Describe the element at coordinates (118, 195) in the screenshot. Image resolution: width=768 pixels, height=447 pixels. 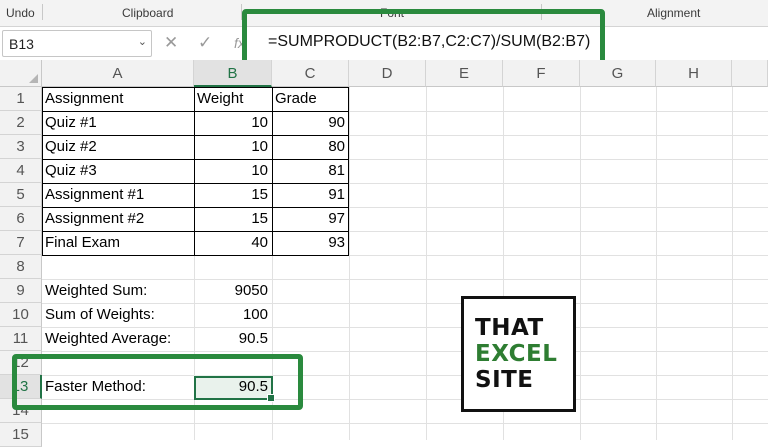
I see `cell-a5: Assignment #1` at that location.